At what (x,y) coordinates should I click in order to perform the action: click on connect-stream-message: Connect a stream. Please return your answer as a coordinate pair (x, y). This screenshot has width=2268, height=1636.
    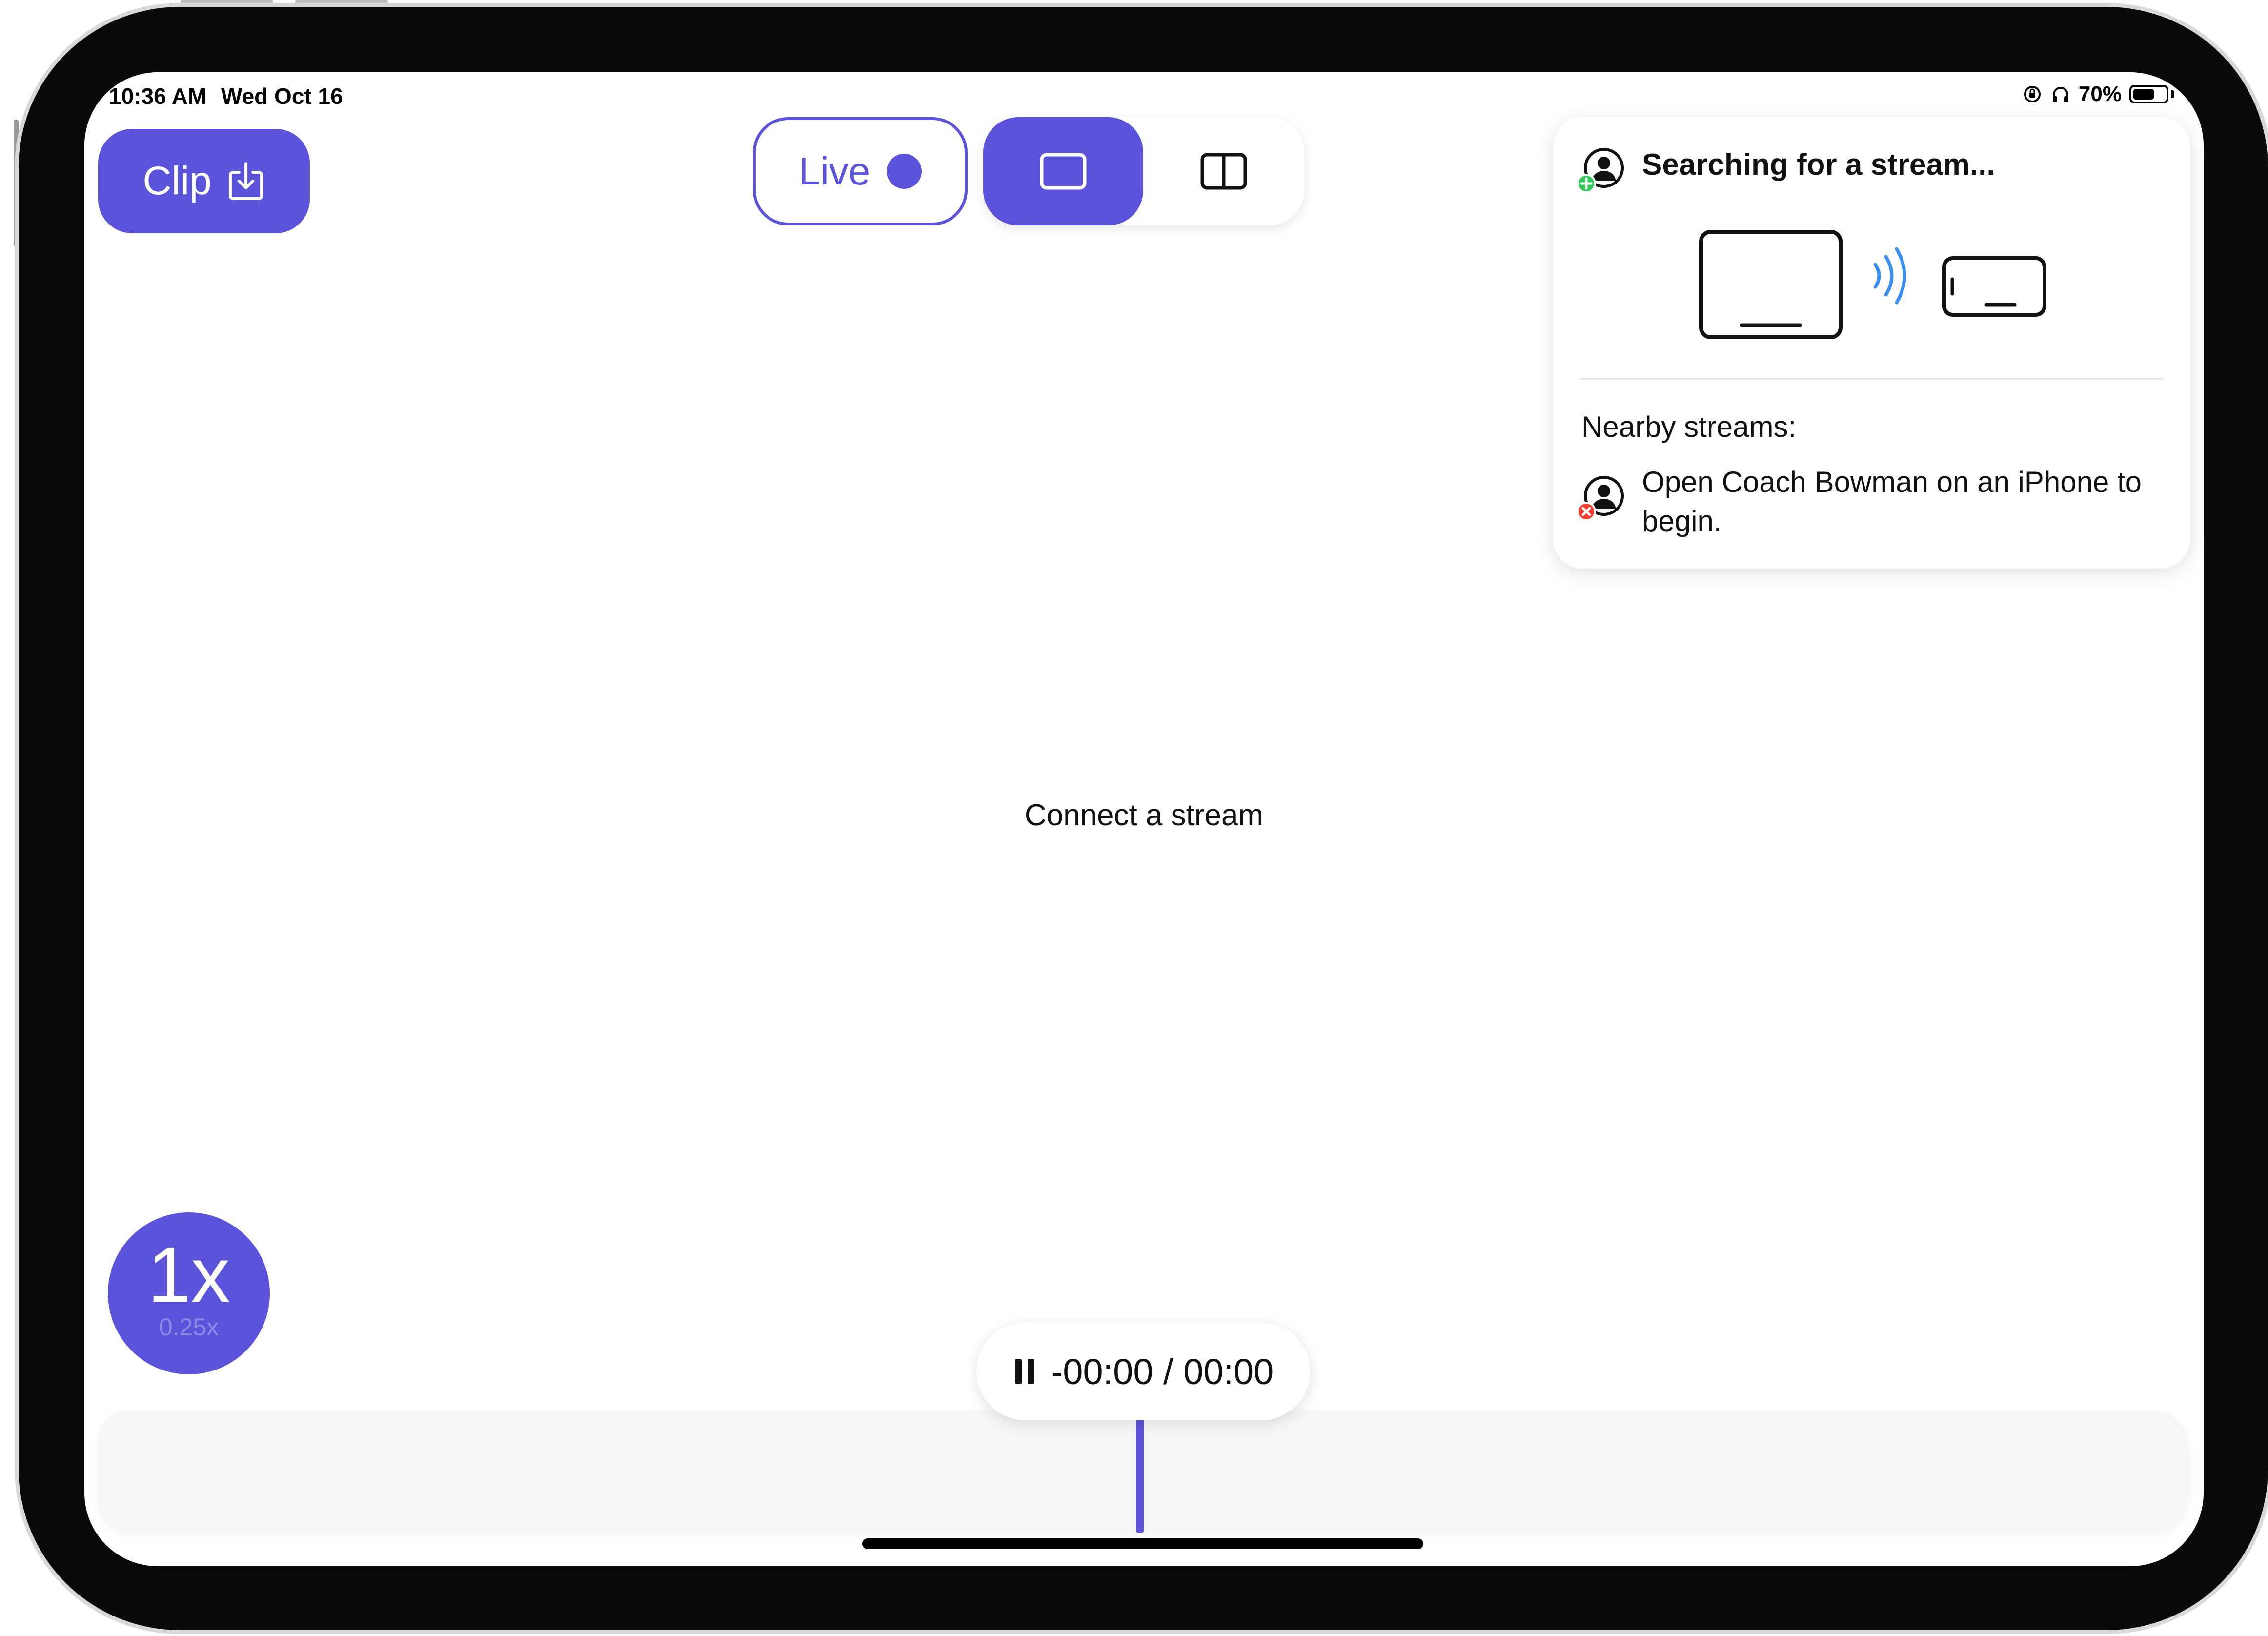
    Looking at the image, I should click on (1144, 815).